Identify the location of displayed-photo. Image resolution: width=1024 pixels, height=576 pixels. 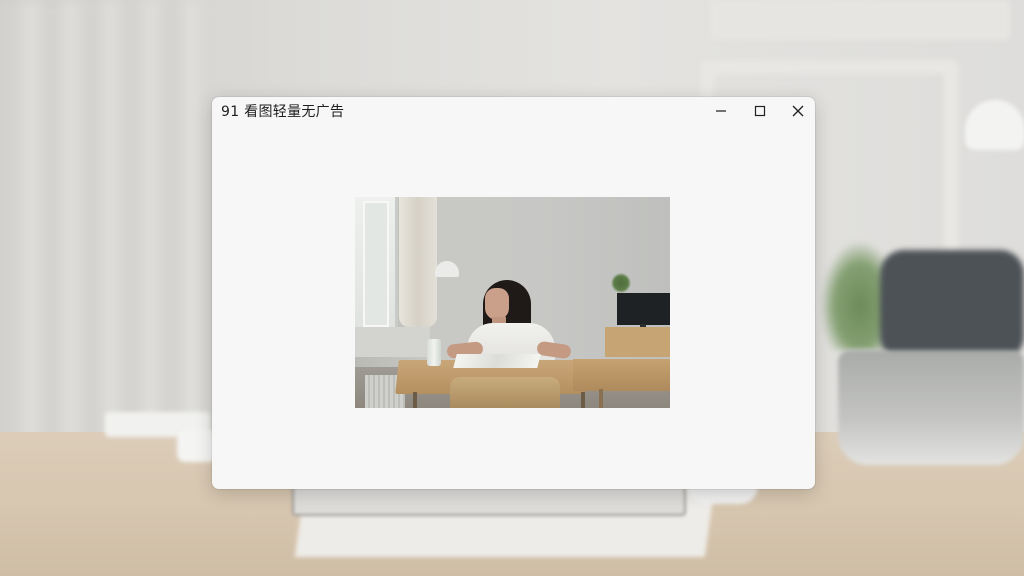
(512, 302).